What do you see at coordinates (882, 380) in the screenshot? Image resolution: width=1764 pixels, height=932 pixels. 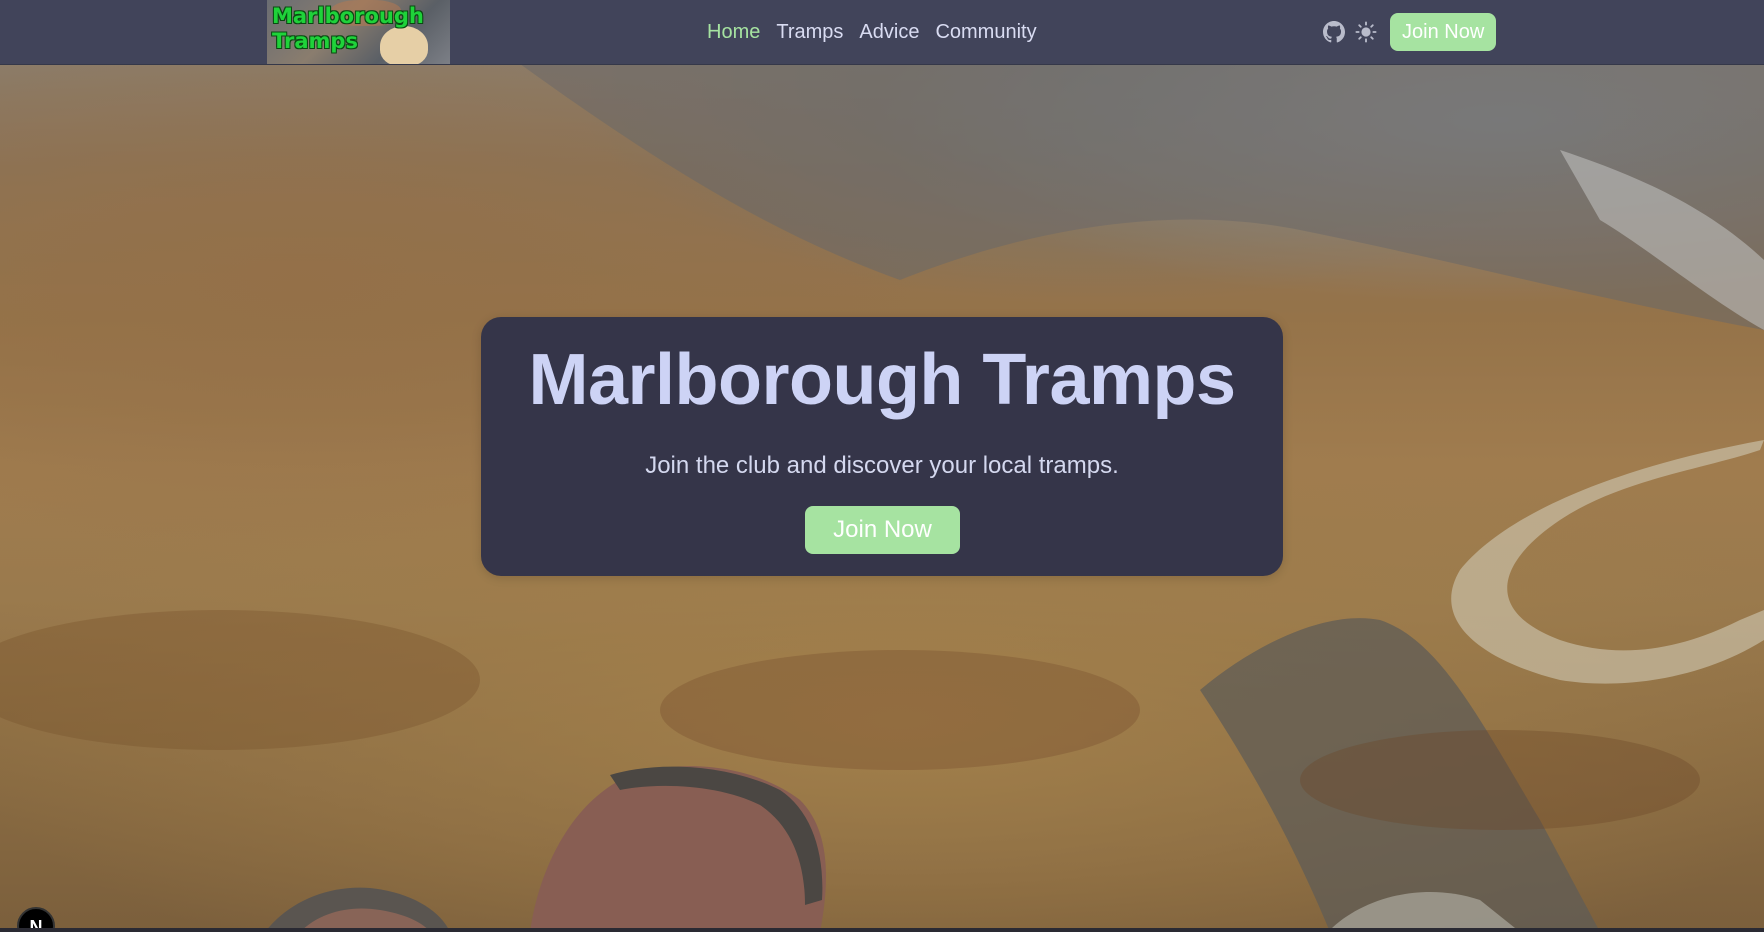 I see `hero-title: Marlborough Tramps` at bounding box center [882, 380].